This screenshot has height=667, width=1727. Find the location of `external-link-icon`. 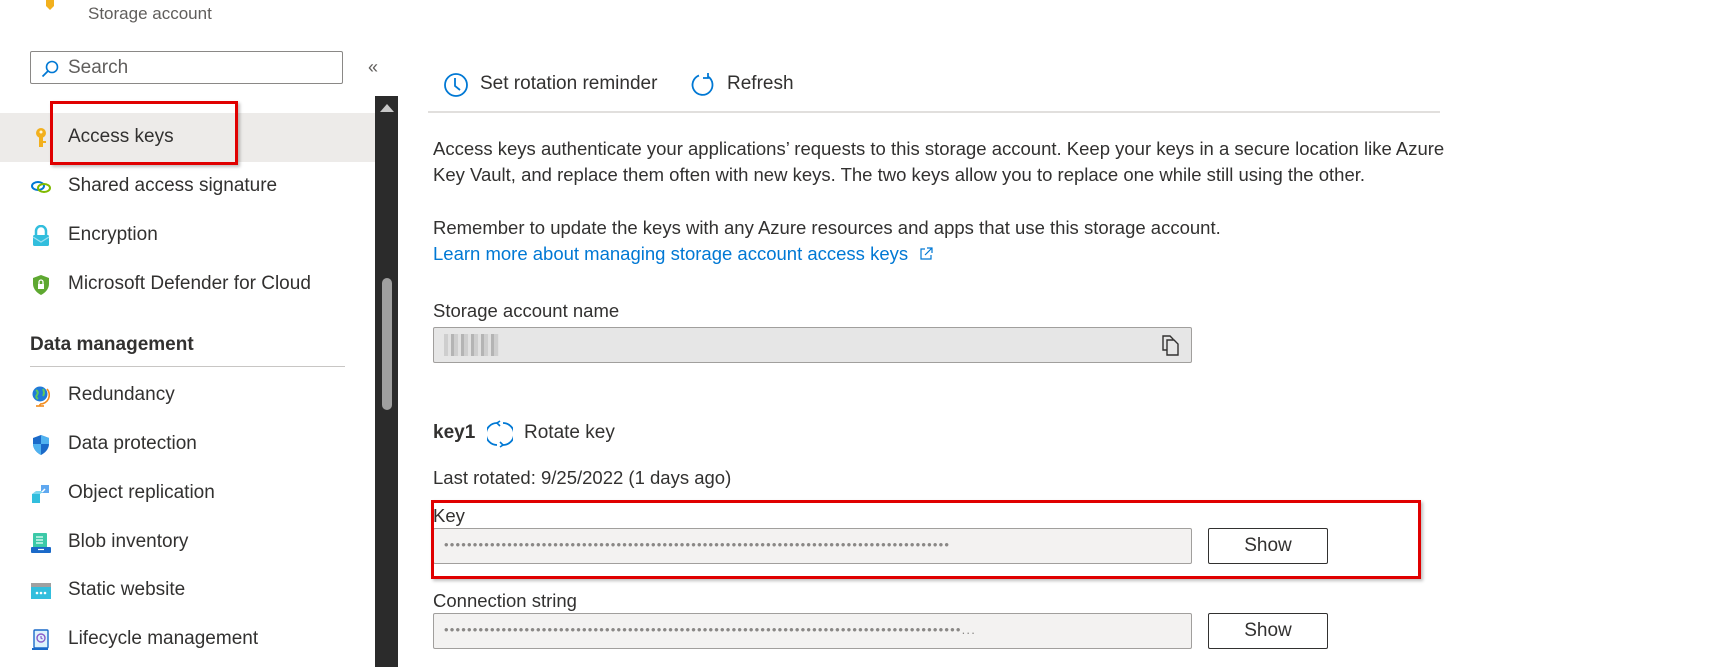

external-link-icon is located at coordinates (926, 253).